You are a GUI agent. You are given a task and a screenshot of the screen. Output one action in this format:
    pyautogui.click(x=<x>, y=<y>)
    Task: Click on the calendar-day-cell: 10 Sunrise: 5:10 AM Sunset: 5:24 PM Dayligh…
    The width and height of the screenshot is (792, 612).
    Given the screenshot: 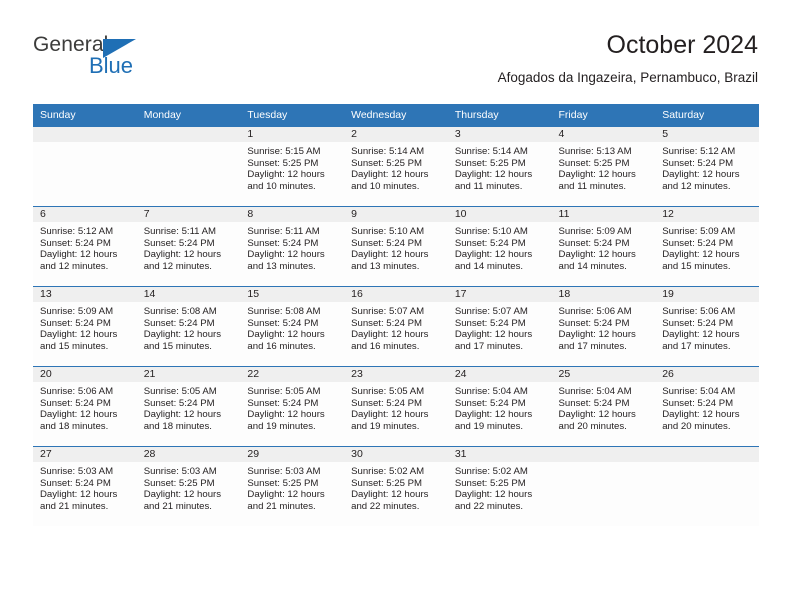 What is the action you would take?
    pyautogui.click(x=499, y=246)
    